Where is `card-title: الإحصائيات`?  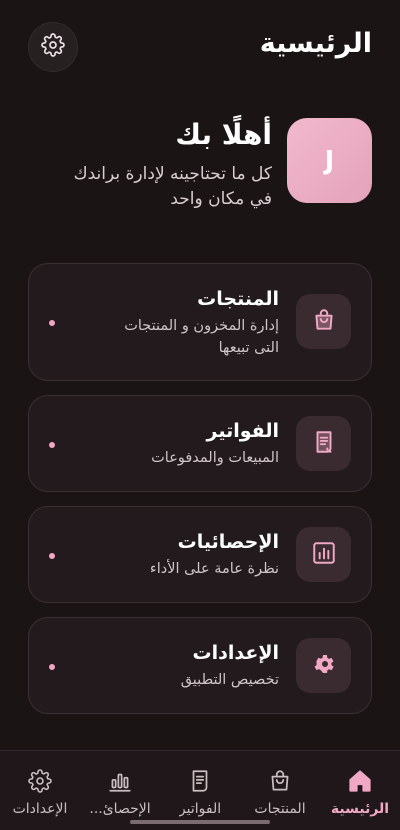
card-title: الإحصائيات is located at coordinates (228, 542).